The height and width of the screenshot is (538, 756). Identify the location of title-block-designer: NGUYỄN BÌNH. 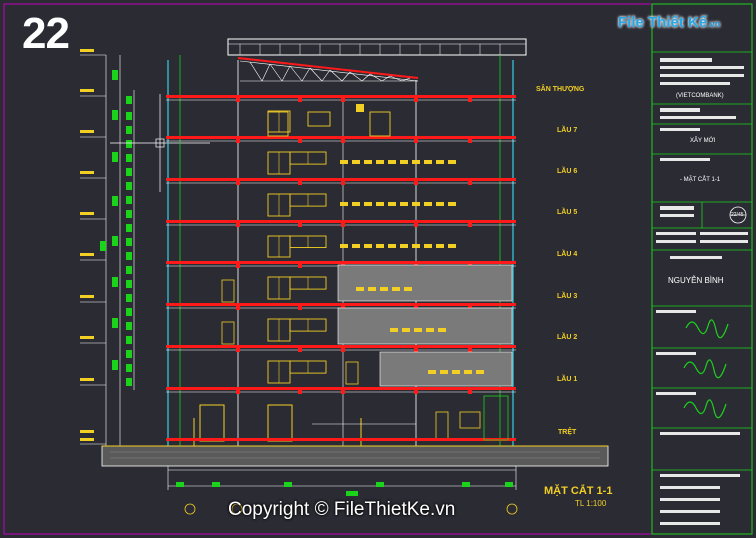
(696, 280).